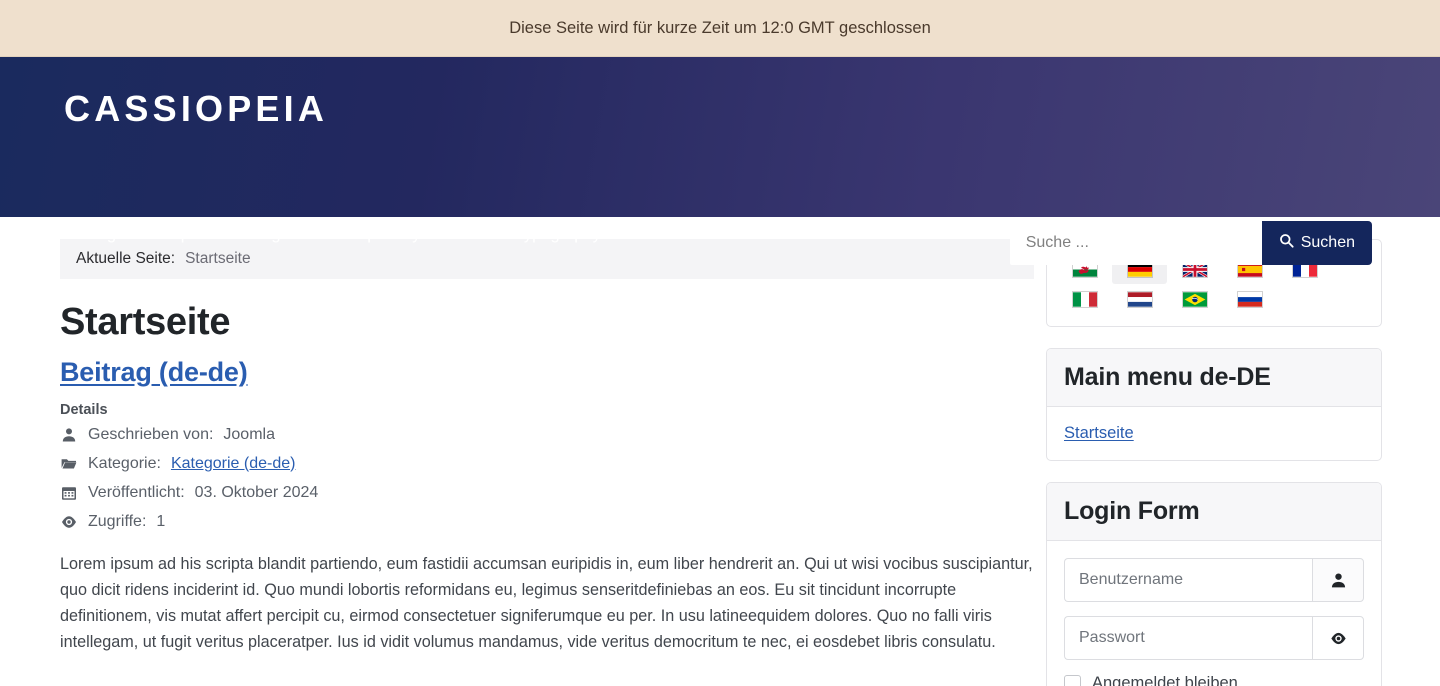  Describe the element at coordinates (154, 372) in the screenshot. I see `article-title-link: Beitrag (de-de)` at that location.